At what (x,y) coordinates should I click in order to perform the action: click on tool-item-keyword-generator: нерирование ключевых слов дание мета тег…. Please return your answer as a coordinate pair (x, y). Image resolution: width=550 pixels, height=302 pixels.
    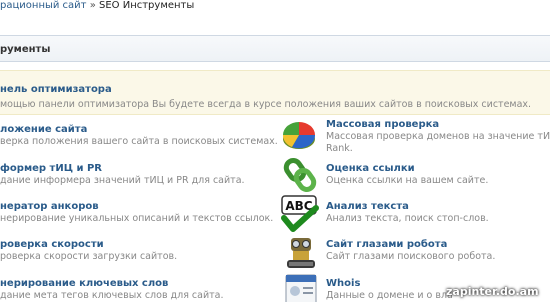
    Looking at the image, I should click on (112, 289).